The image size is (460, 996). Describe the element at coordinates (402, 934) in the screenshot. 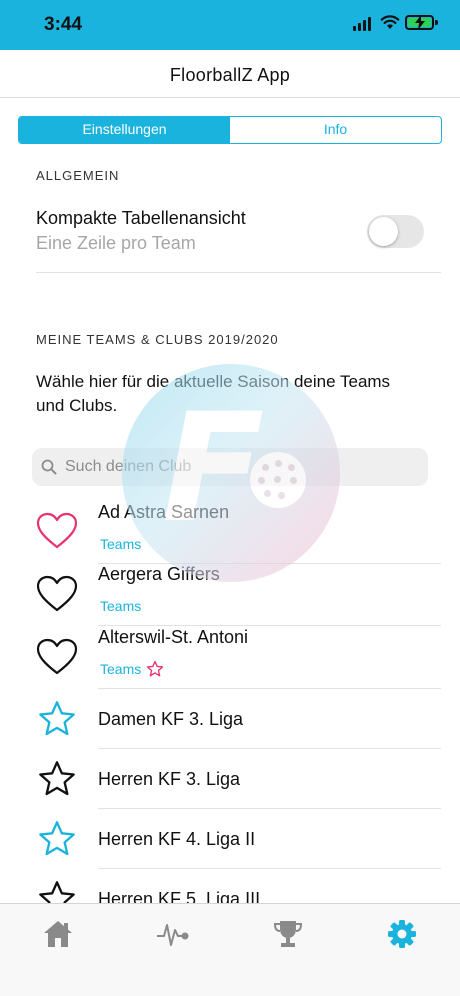

I see `gear-icon` at that location.